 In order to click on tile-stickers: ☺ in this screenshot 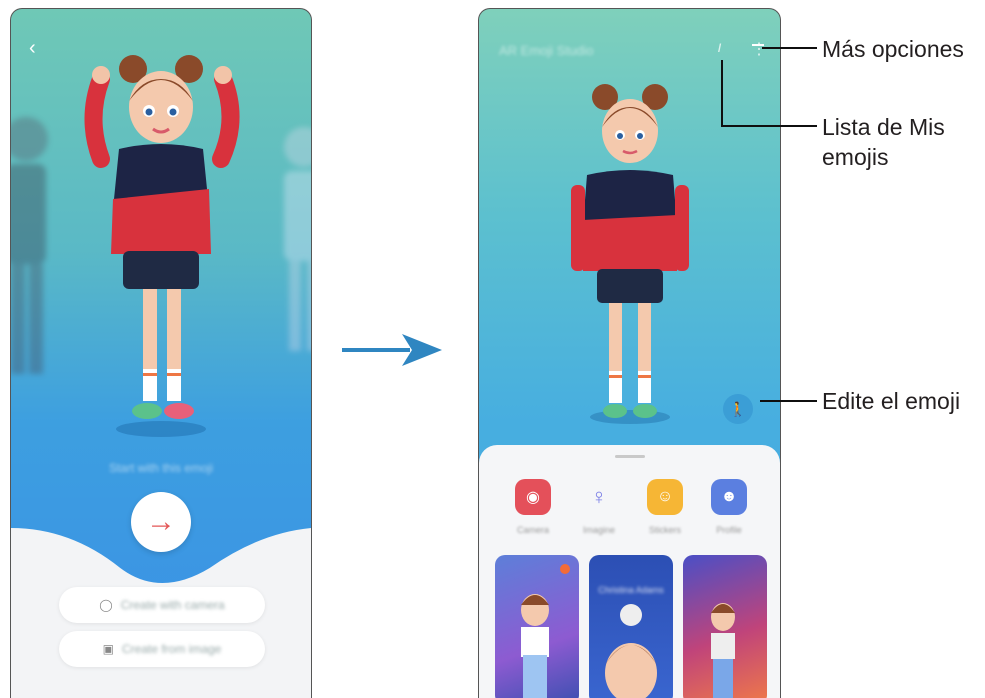, I will do `click(665, 497)`.